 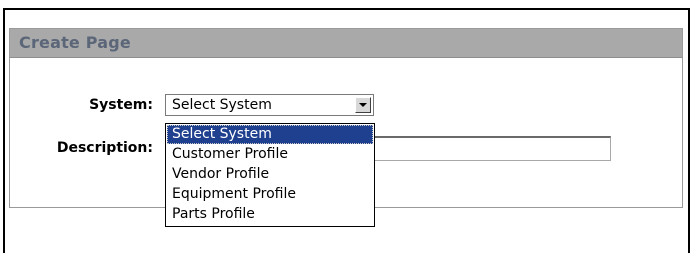 I want to click on dropdown-option: Parts Profile, so click(x=270, y=214).